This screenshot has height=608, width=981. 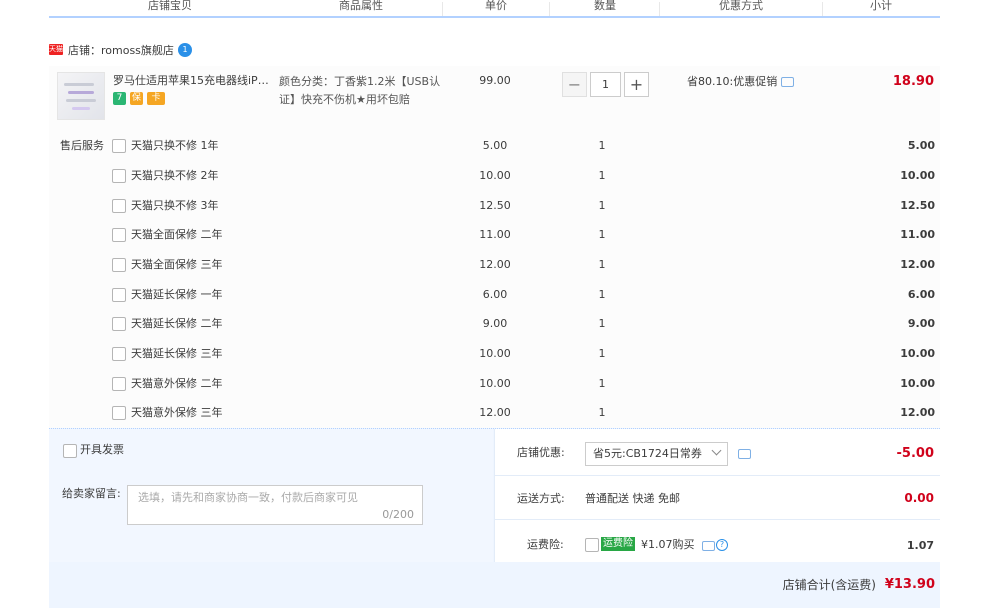 I want to click on product-attributes: 颜色分类：丁香紫1.2米【USB认 证】快充不伤机★用坏包赔, so click(x=364, y=91).